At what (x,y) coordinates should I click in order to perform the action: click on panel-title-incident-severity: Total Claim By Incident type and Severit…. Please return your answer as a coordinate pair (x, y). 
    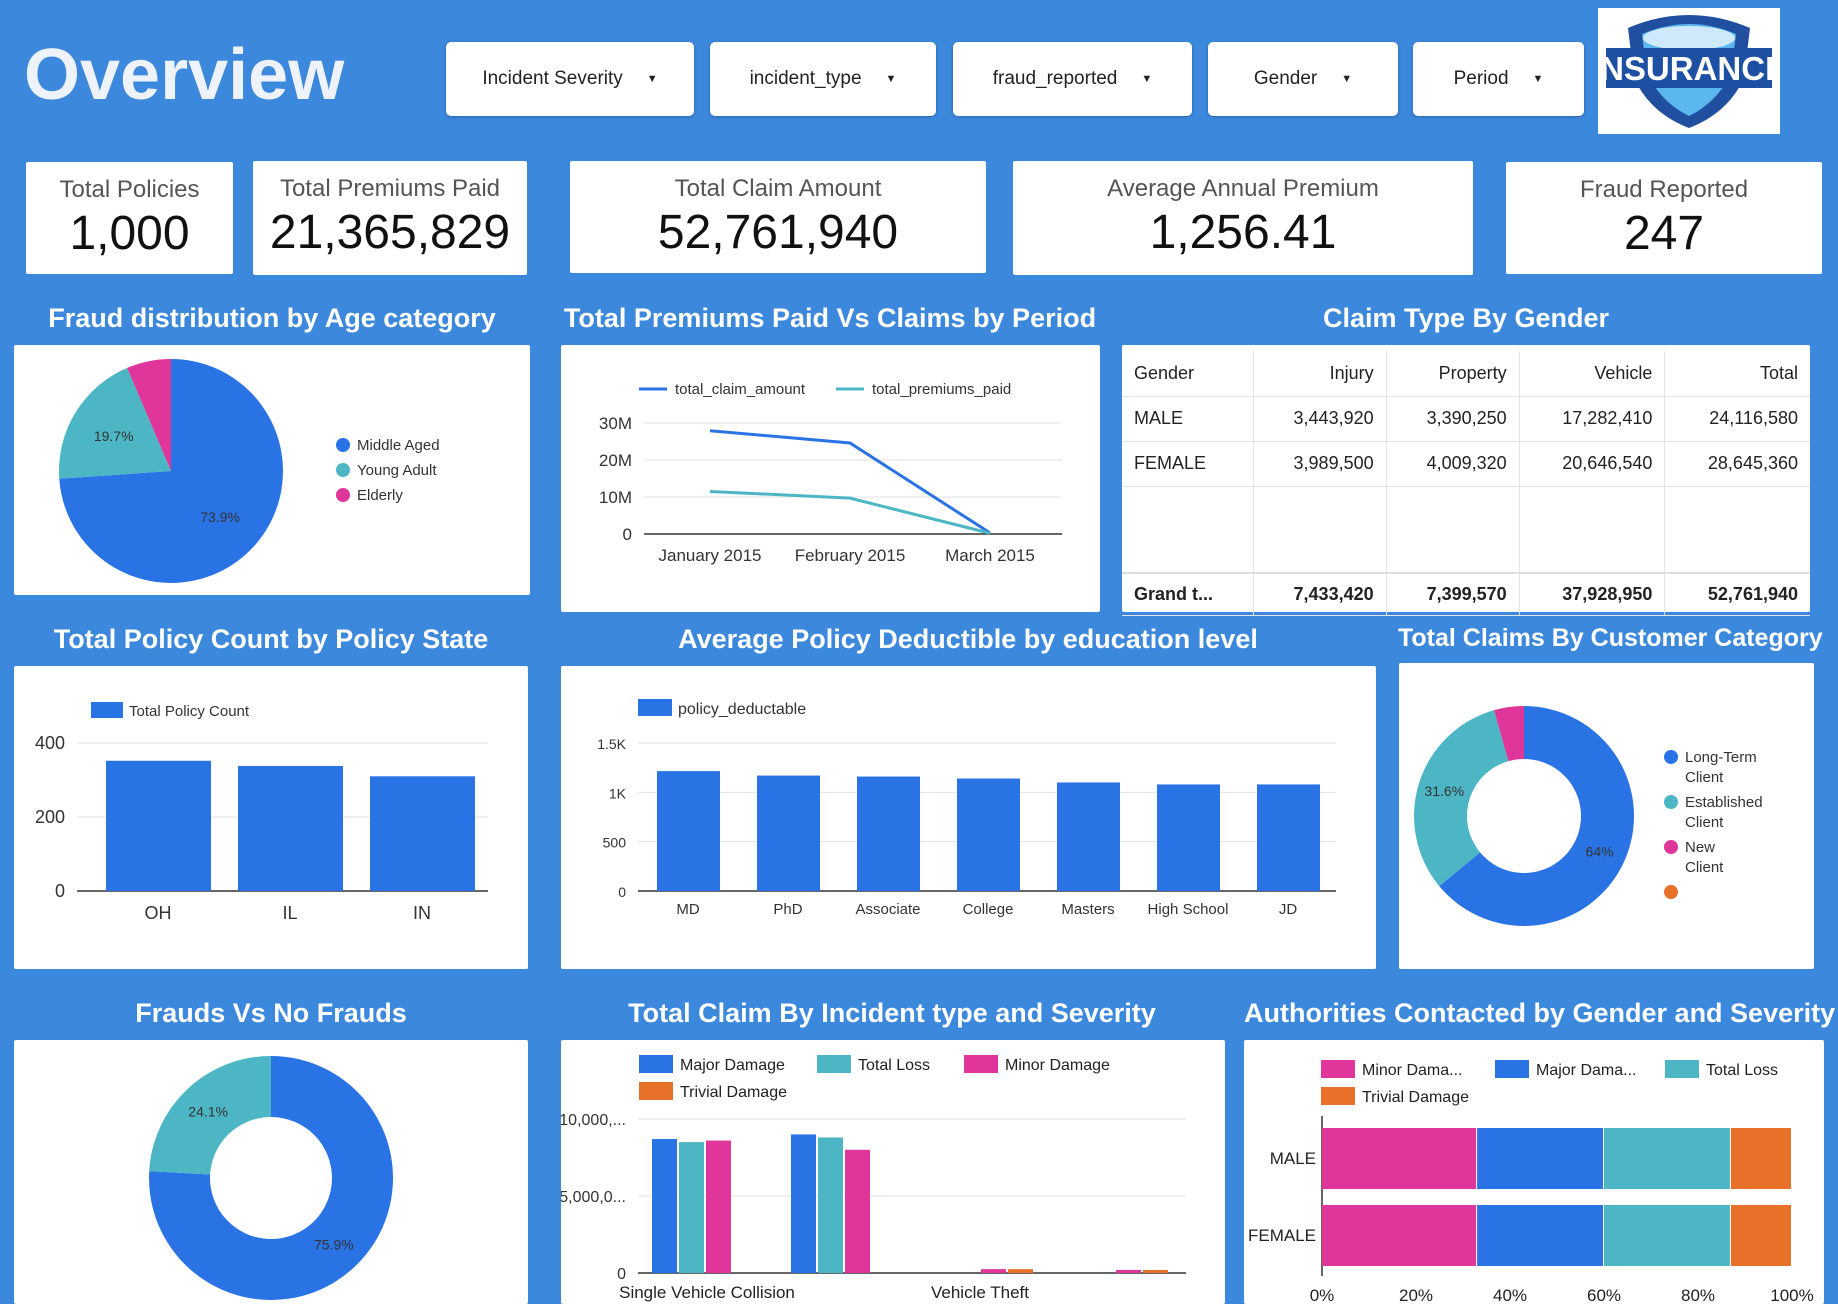
    Looking at the image, I should click on (892, 1013).